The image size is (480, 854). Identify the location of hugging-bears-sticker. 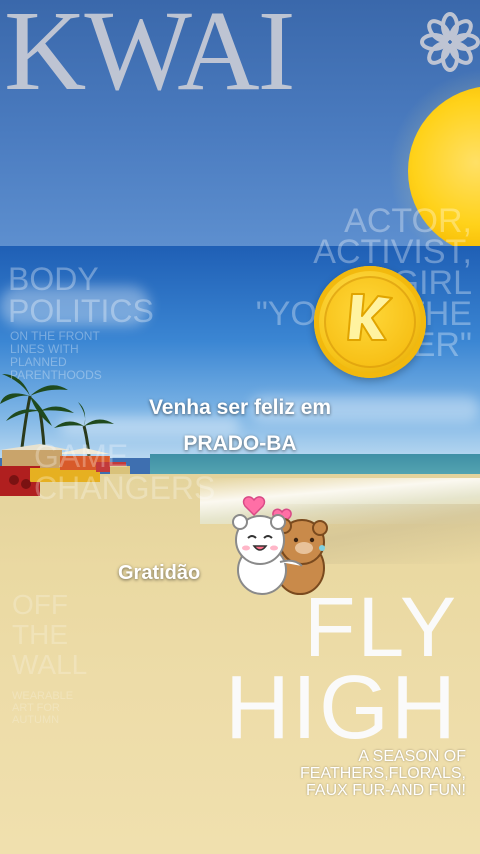
(280, 545).